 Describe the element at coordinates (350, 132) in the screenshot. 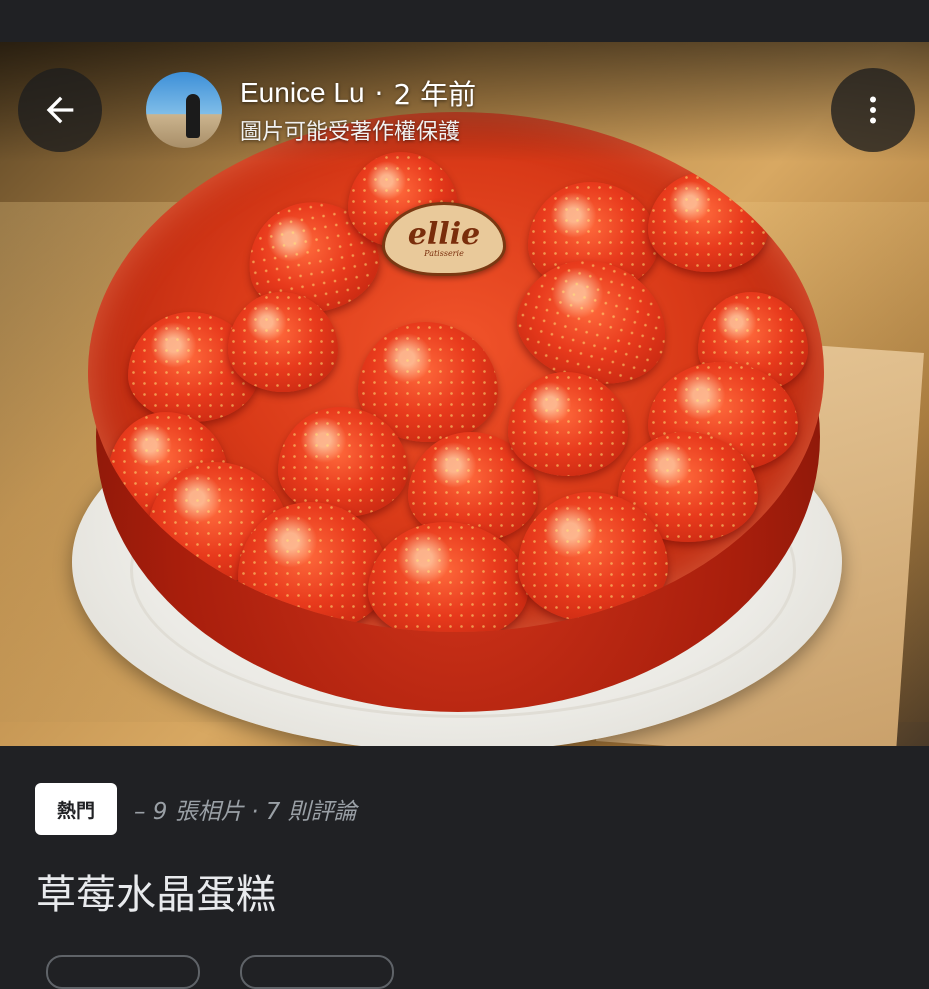

I see `copyright-notice: 圖片可能受著作權保護` at that location.